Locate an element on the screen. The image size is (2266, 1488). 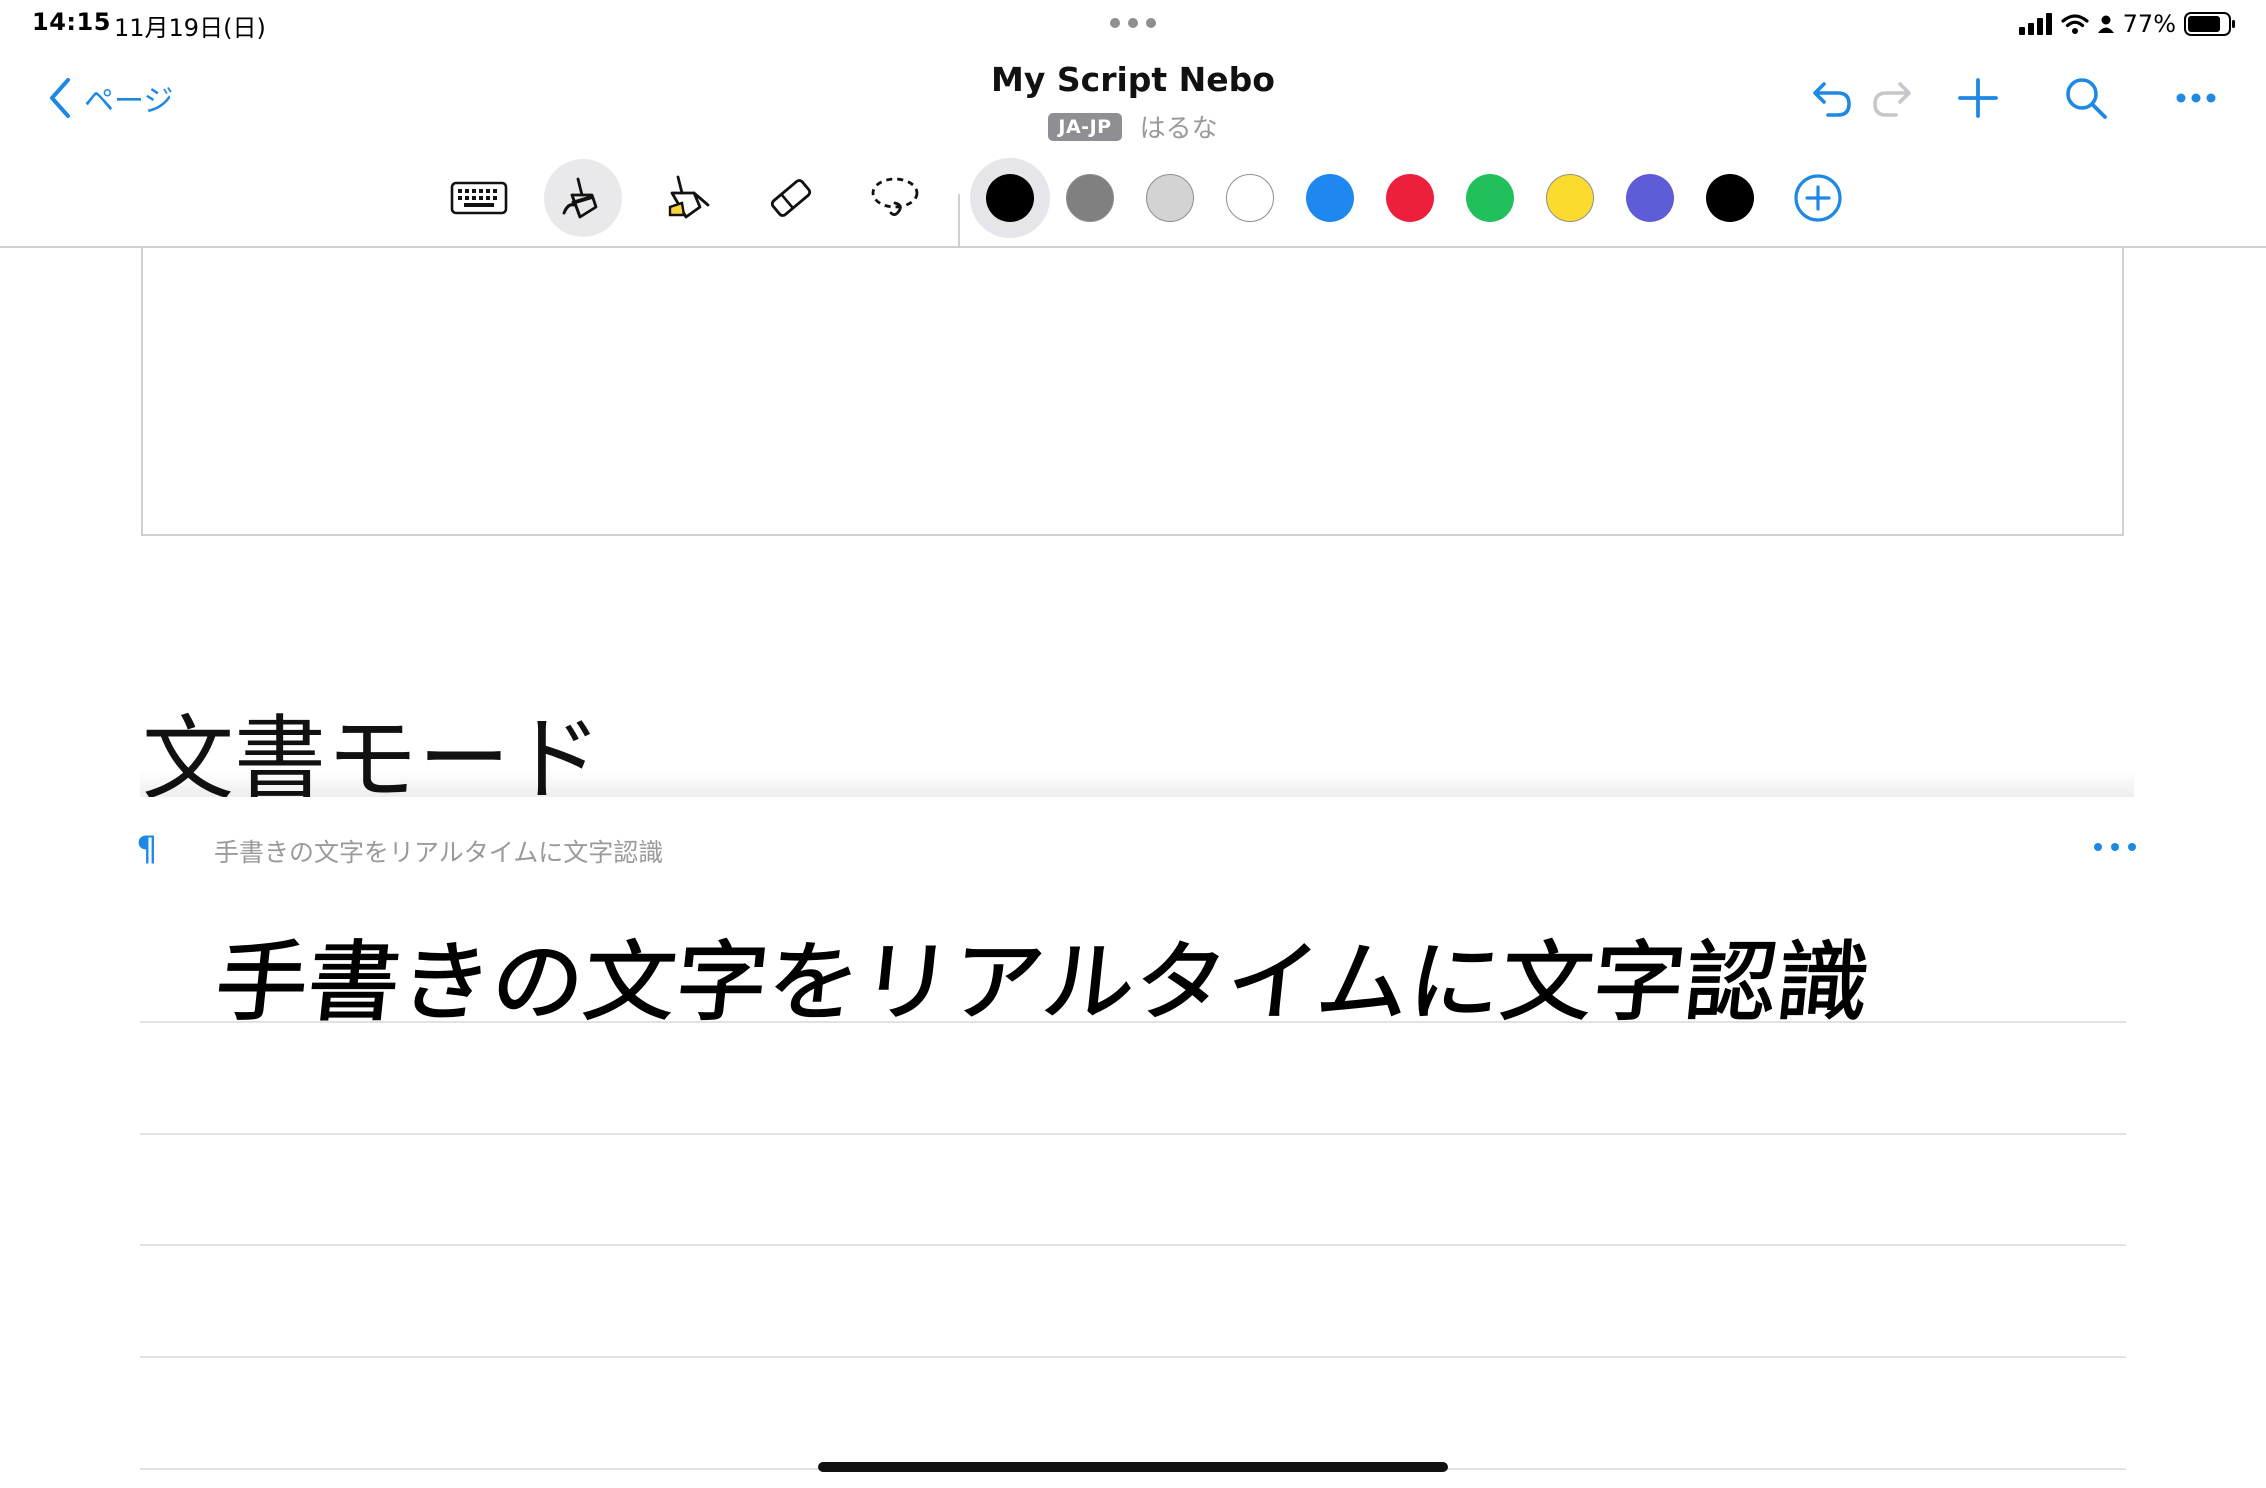
eraser-tool is located at coordinates (791, 198).